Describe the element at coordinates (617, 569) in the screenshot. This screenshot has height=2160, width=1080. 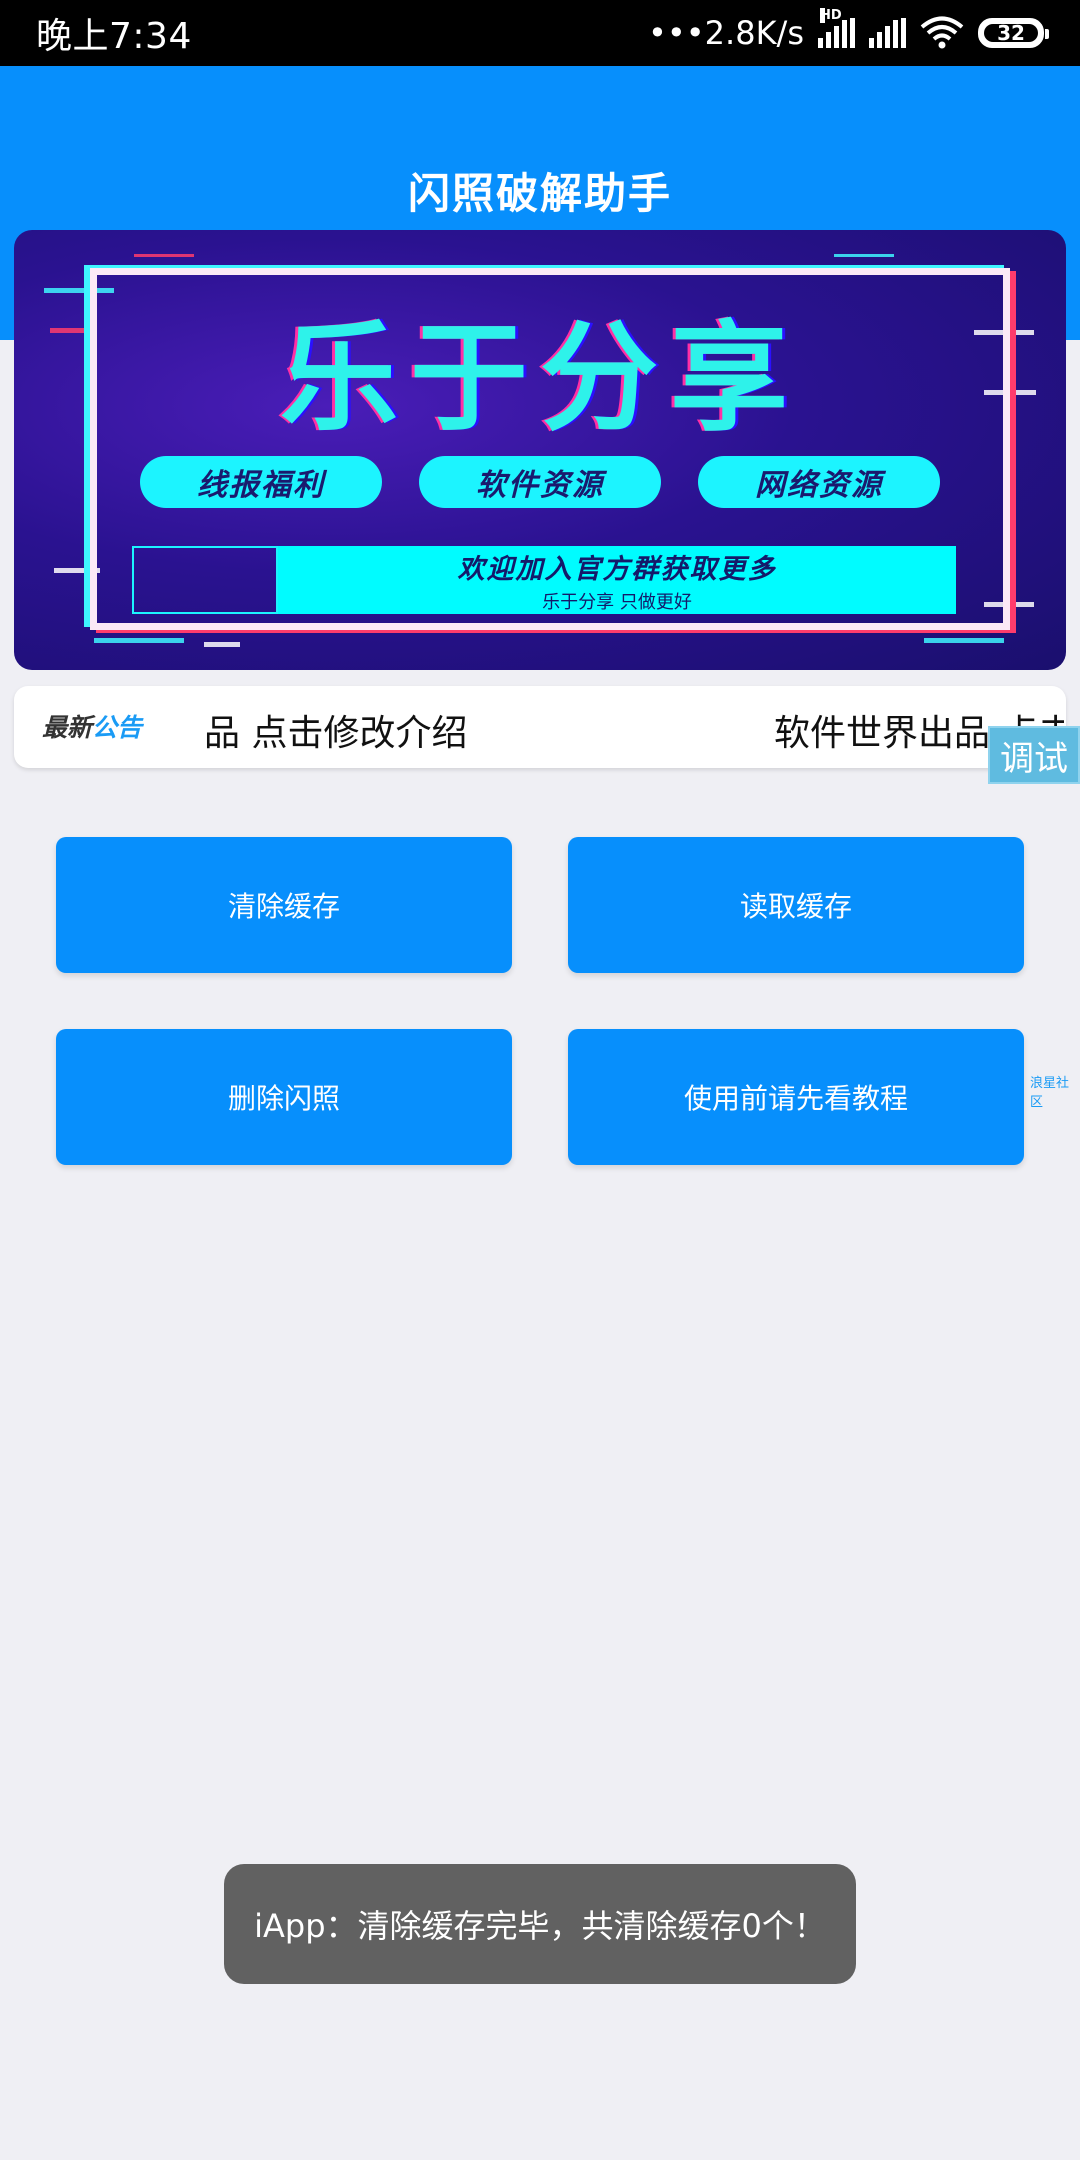
I see `join-main-text: 欢迎加入官方群获取更多` at that location.